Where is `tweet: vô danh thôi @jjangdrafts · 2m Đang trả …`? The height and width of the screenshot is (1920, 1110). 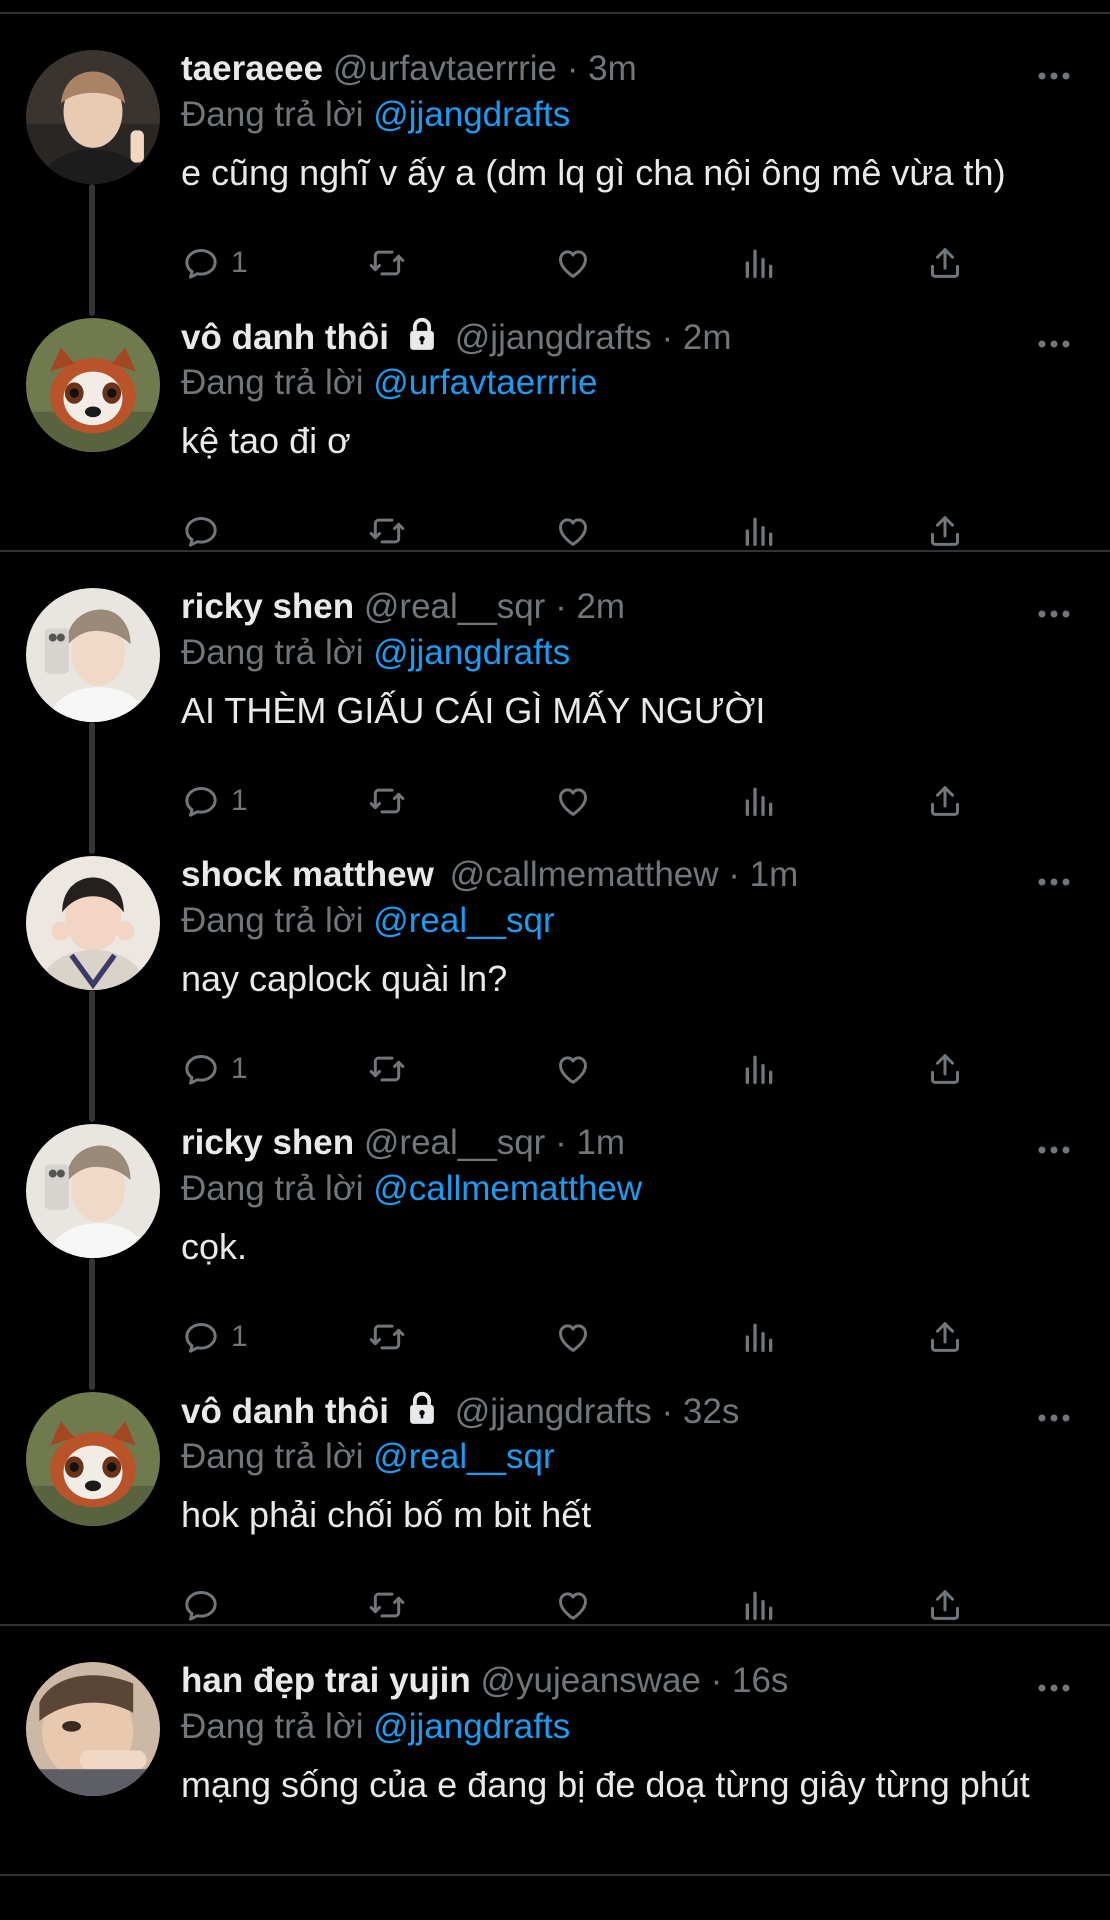 tweet: vô danh thôi @jjangdrafts · 2m Đang trả … is located at coordinates (555, 416).